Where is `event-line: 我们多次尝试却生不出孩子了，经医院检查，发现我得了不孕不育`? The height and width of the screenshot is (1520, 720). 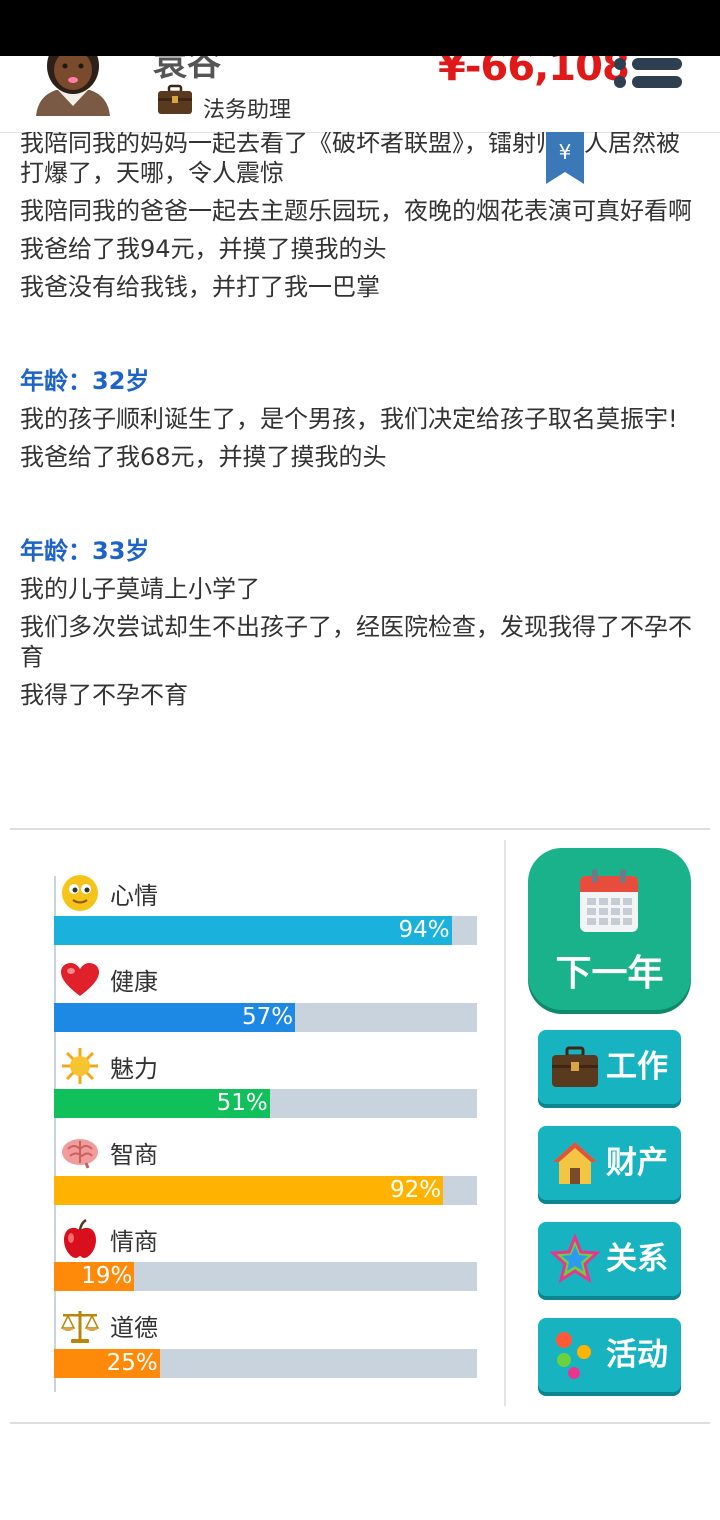 event-line: 我们多次尝试却生不出孩子了，经医院检查，发现我得了不孕不育 is located at coordinates (356, 642).